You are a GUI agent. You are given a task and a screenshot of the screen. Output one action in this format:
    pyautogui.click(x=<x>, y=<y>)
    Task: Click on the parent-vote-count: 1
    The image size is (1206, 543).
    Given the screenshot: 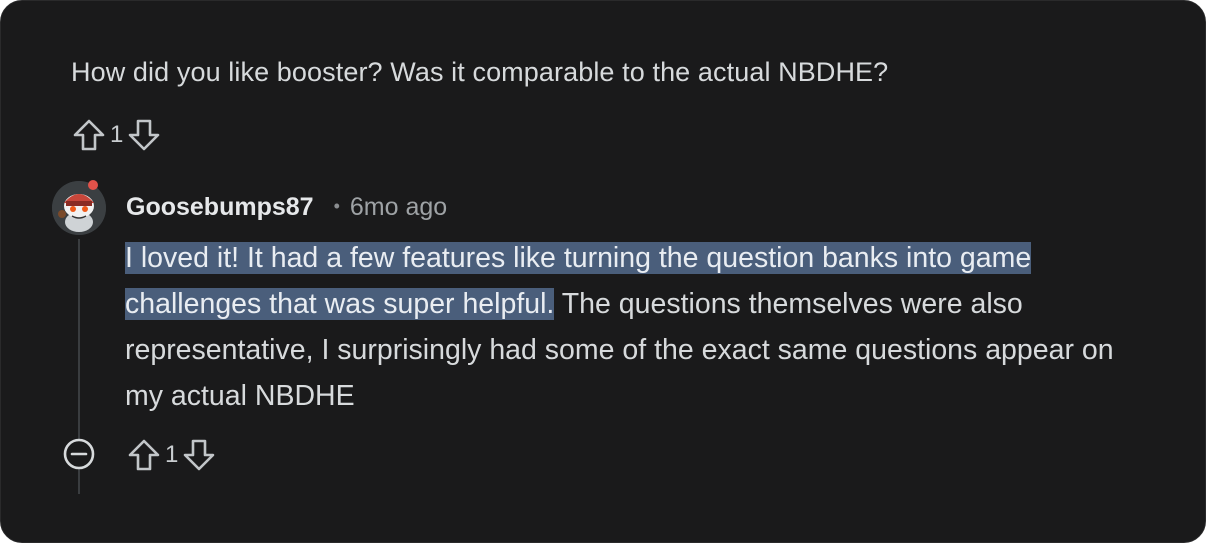 What is the action you would take?
    pyautogui.click(x=117, y=134)
    